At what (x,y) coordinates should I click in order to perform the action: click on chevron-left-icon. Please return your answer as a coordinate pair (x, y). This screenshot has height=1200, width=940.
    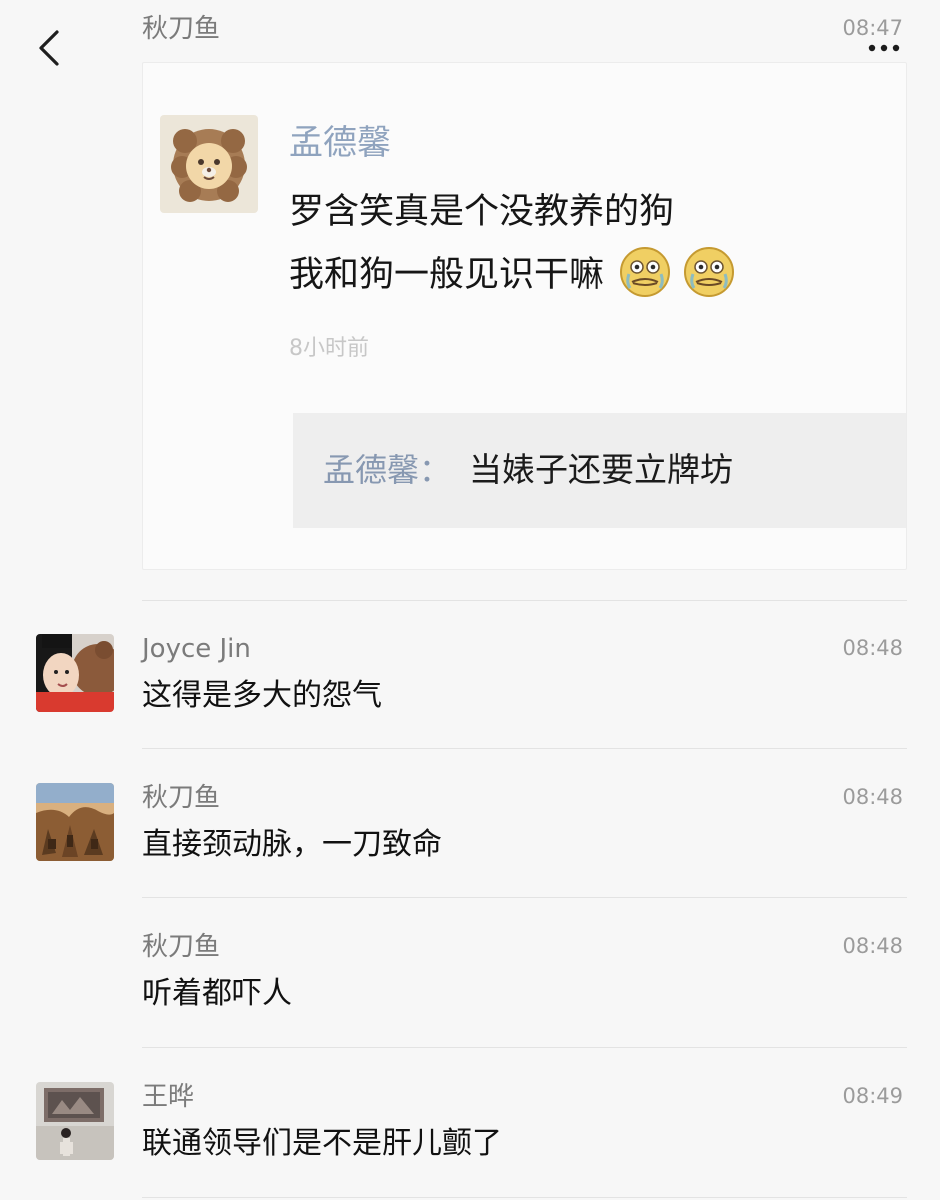
    Looking at the image, I should click on (49, 48).